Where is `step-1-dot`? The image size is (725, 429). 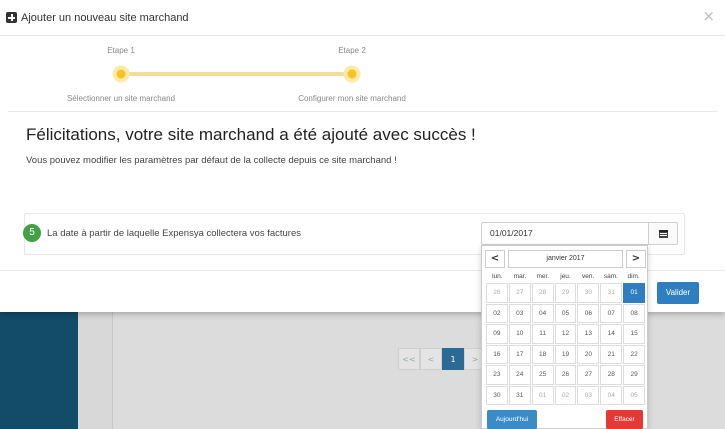
step-1-dot is located at coordinates (121, 74).